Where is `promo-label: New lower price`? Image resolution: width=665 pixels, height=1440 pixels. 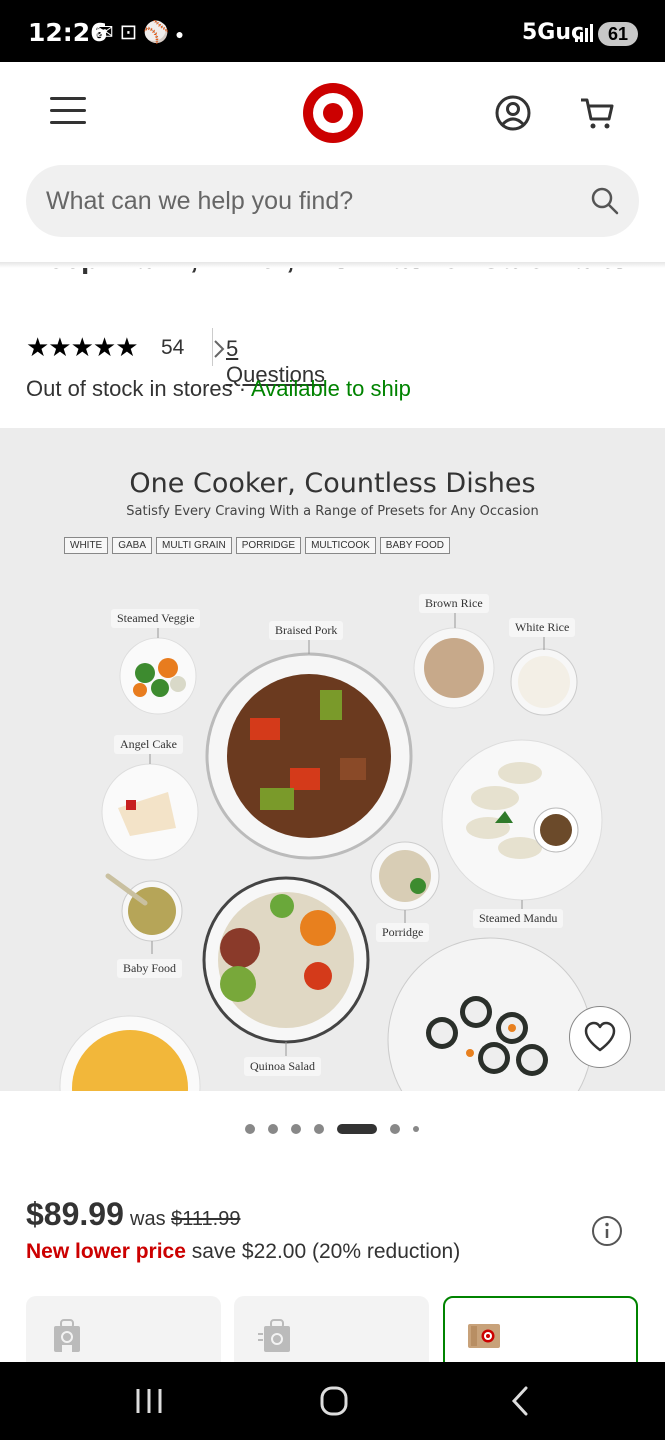 promo-label: New lower price is located at coordinates (106, 1251).